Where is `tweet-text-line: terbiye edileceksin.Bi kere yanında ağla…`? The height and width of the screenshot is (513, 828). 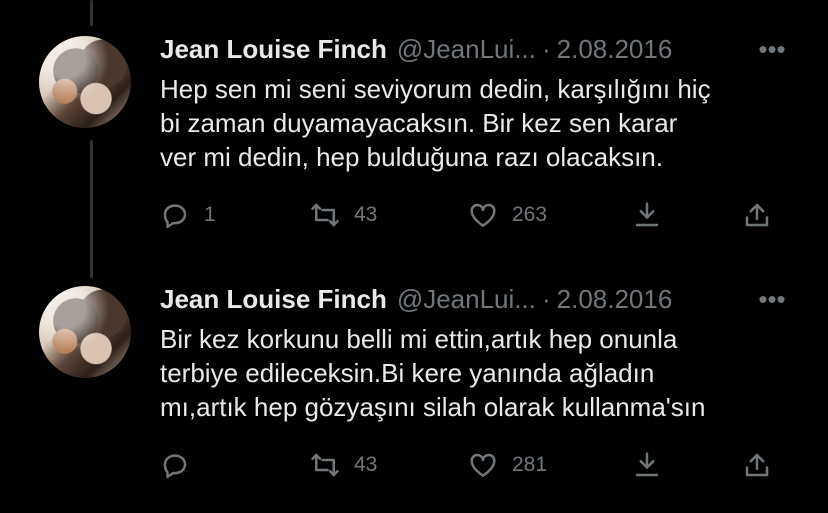
tweet-text-line: terbiye edileceksin.Bi kere yanında ağla… is located at coordinates (407, 373).